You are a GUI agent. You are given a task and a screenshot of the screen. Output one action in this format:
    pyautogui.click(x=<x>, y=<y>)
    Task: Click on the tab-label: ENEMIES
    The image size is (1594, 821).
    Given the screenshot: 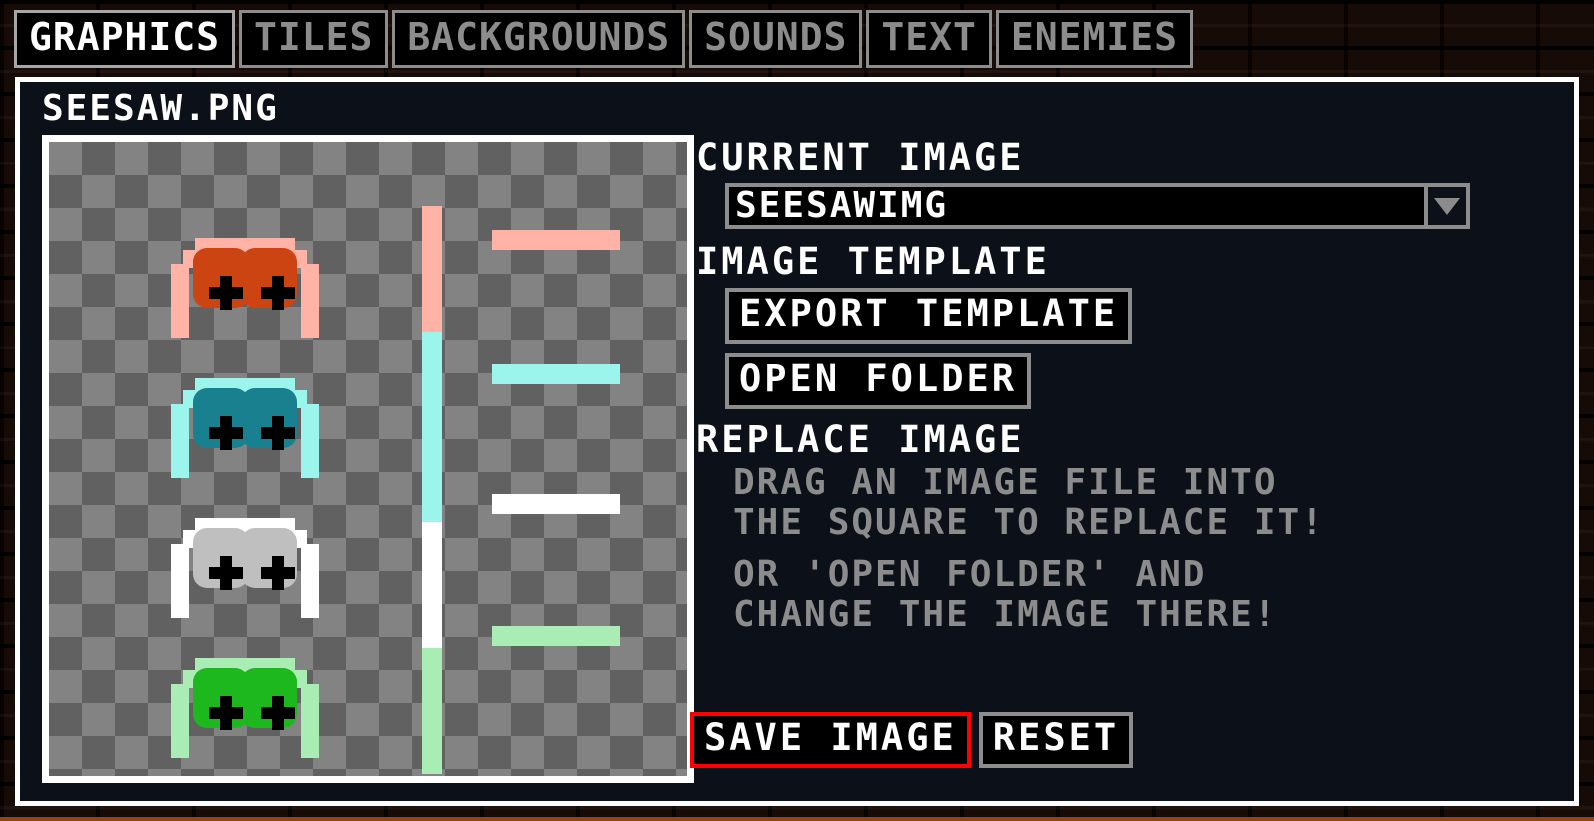 What is the action you would take?
    pyautogui.click(x=1094, y=37)
    